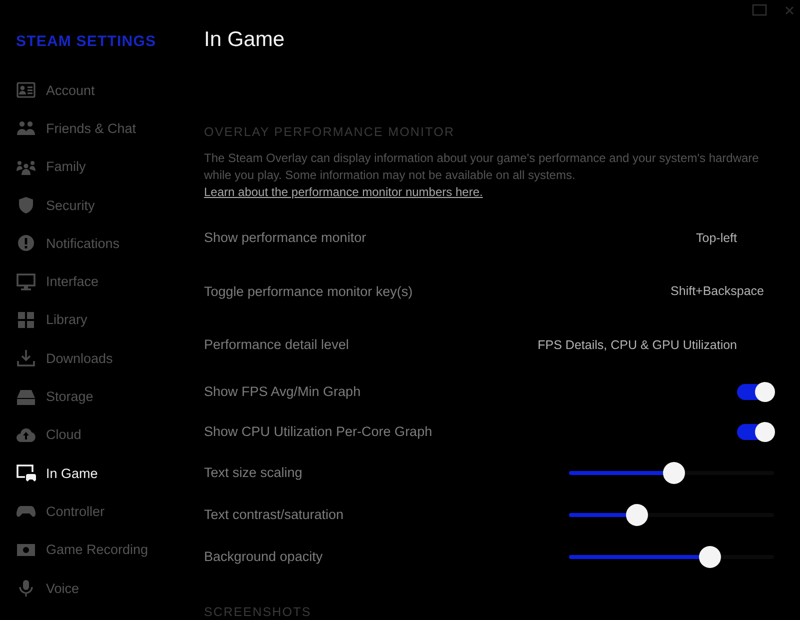 This screenshot has height=620, width=800. What do you see at coordinates (26, 435) in the screenshot?
I see `cloud-icon` at bounding box center [26, 435].